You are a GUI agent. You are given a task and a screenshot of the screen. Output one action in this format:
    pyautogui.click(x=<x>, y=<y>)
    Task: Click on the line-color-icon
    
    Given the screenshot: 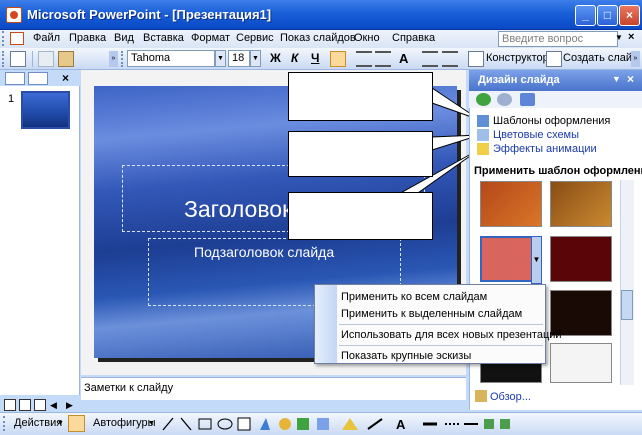 What is the action you would take?
    pyautogui.click(x=375, y=424)
    